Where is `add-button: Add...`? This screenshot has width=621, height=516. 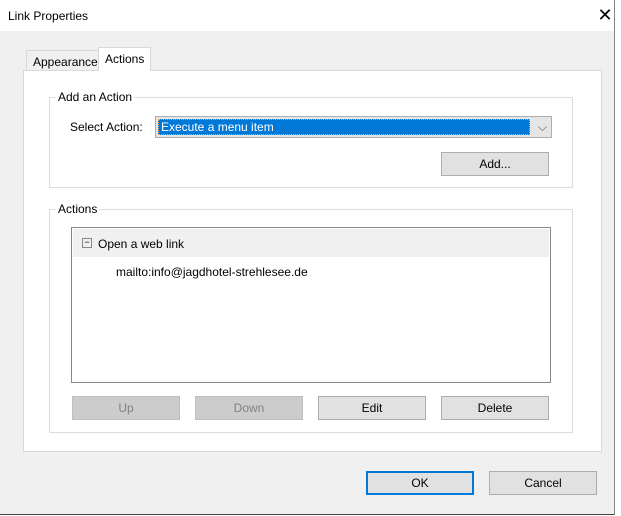 add-button: Add... is located at coordinates (495, 164).